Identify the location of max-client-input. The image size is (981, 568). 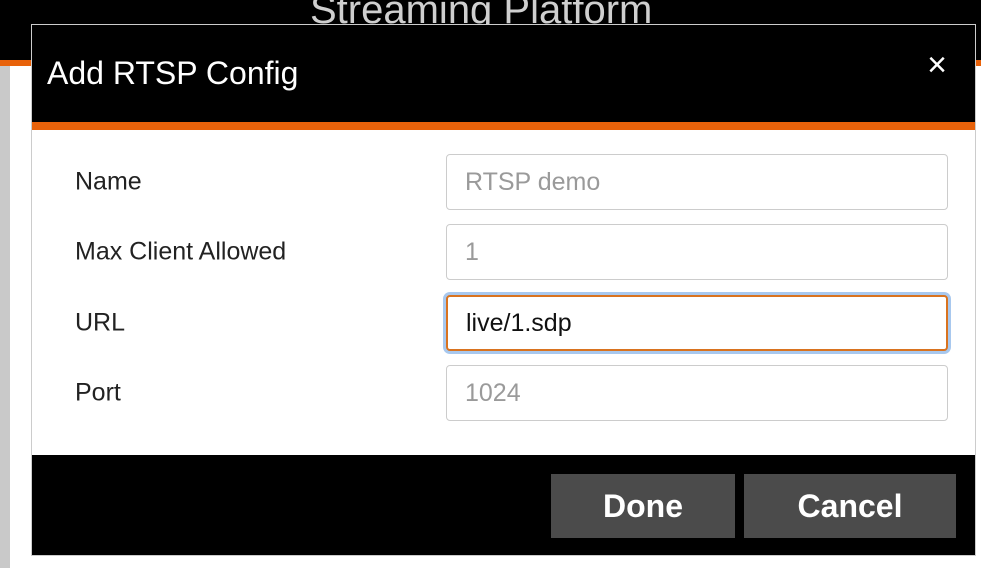
(697, 252).